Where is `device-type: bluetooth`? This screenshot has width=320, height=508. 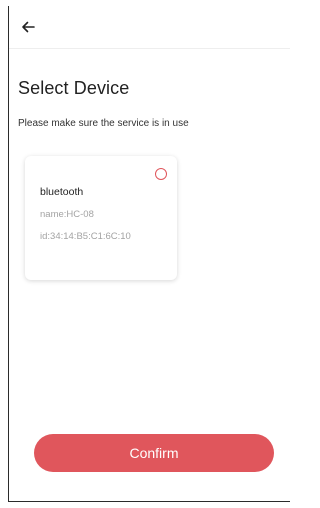 device-type: bluetooth is located at coordinates (62, 192).